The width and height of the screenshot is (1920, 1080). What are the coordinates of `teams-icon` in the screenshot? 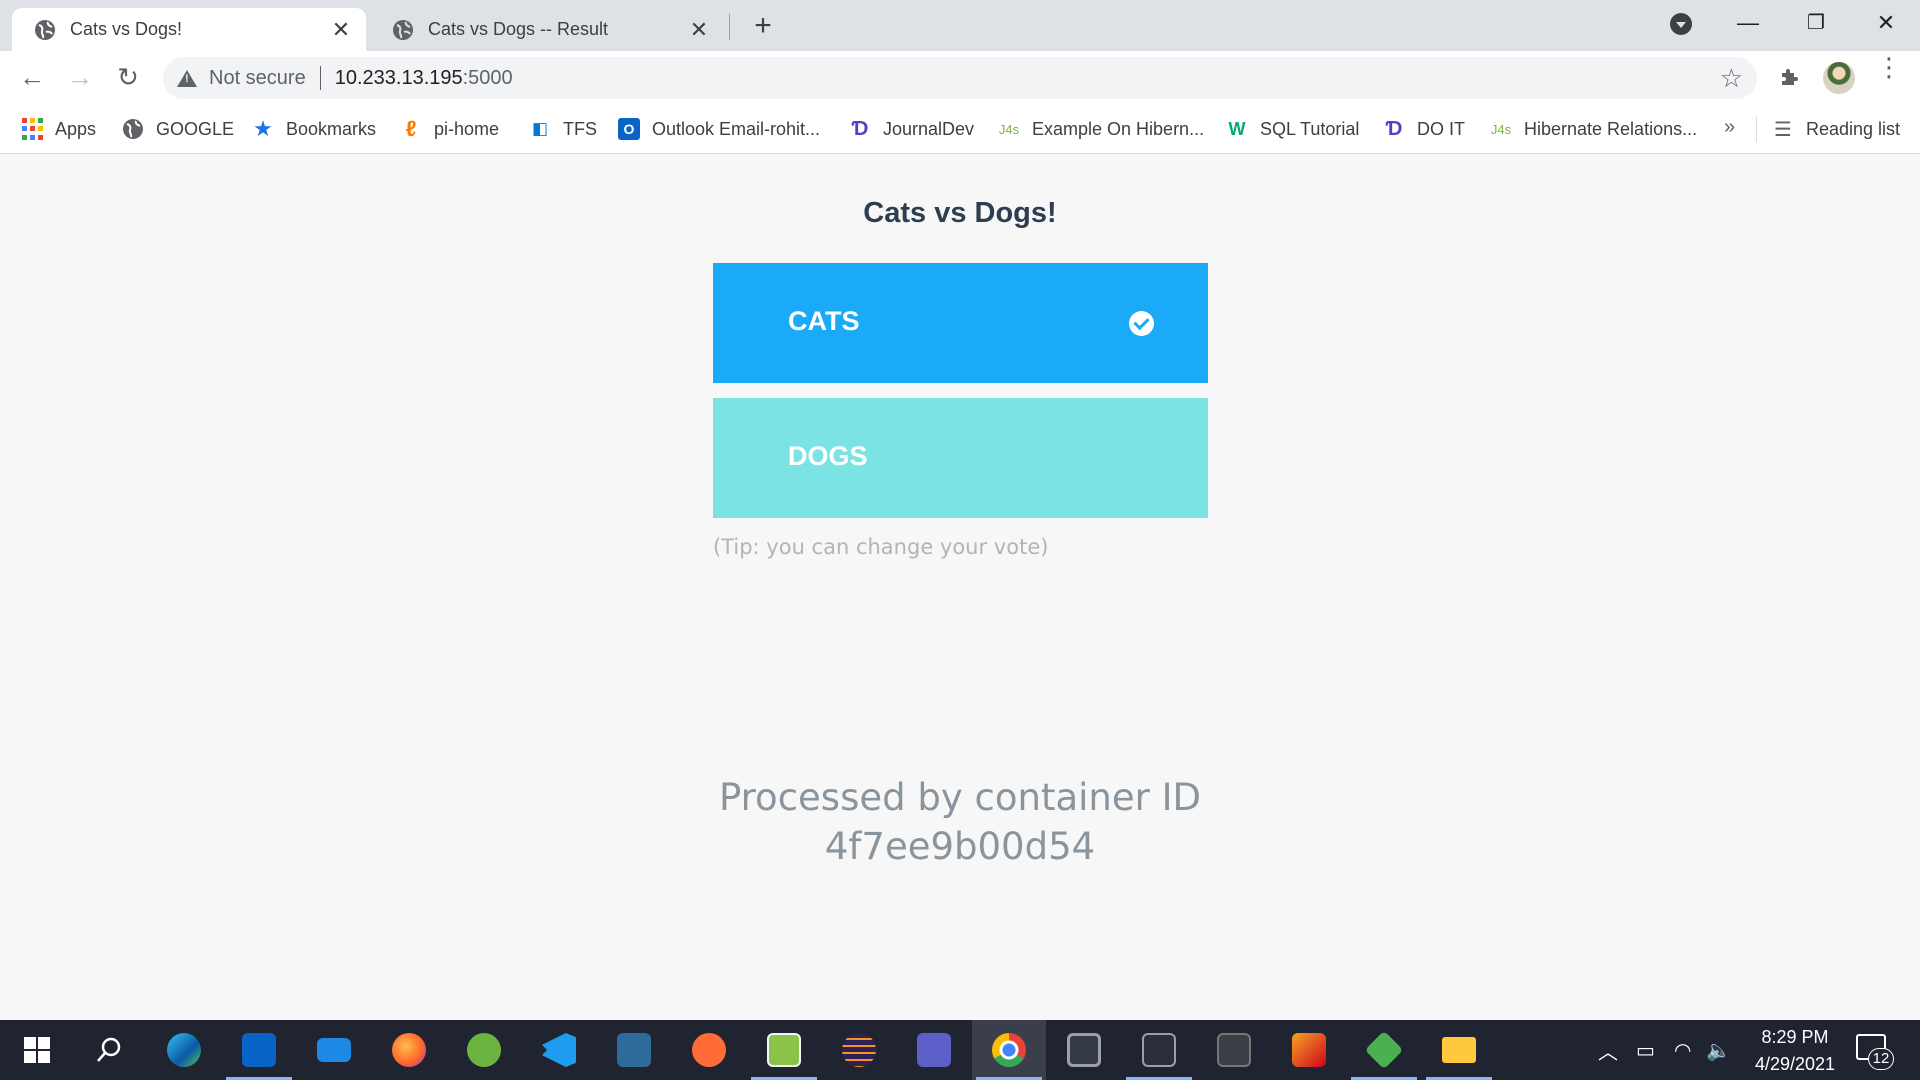 It's located at (934, 1050).